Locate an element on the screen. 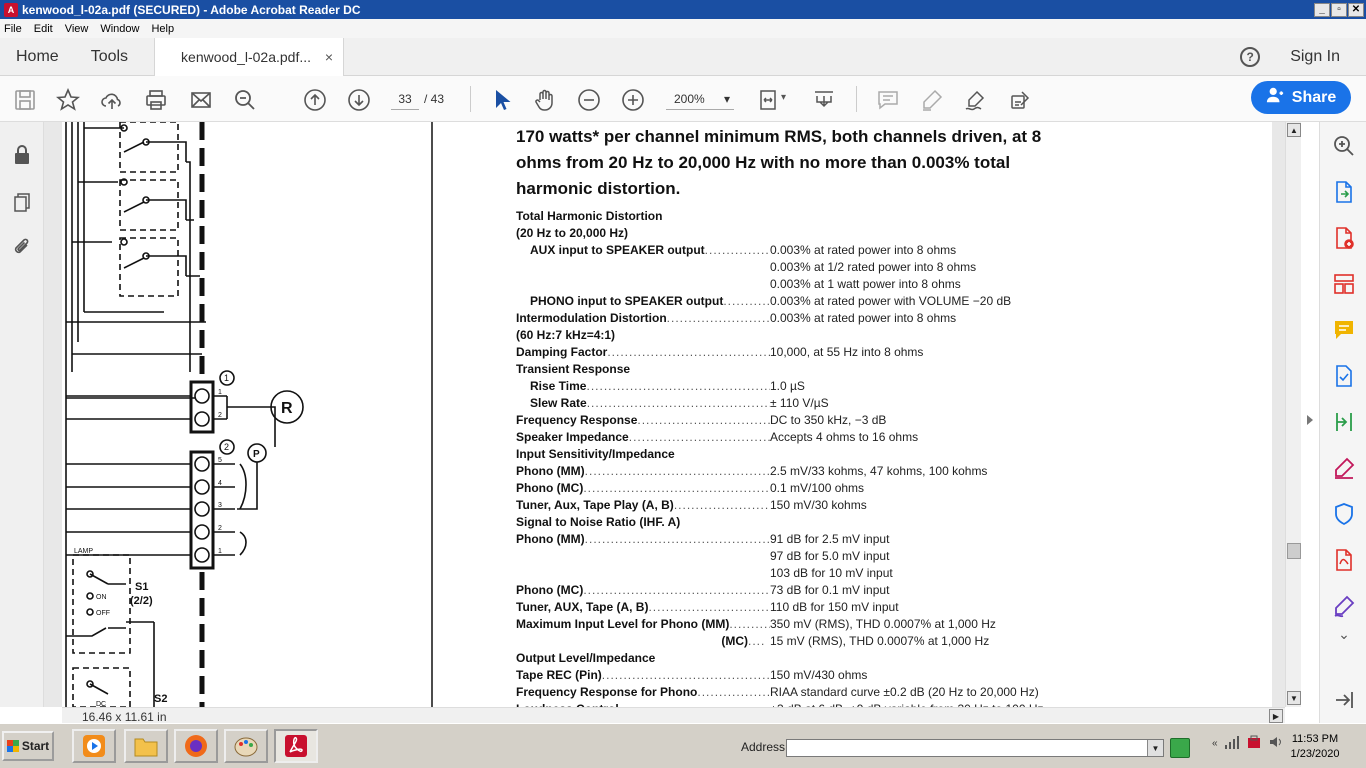  tab-home: Home is located at coordinates (37, 57).